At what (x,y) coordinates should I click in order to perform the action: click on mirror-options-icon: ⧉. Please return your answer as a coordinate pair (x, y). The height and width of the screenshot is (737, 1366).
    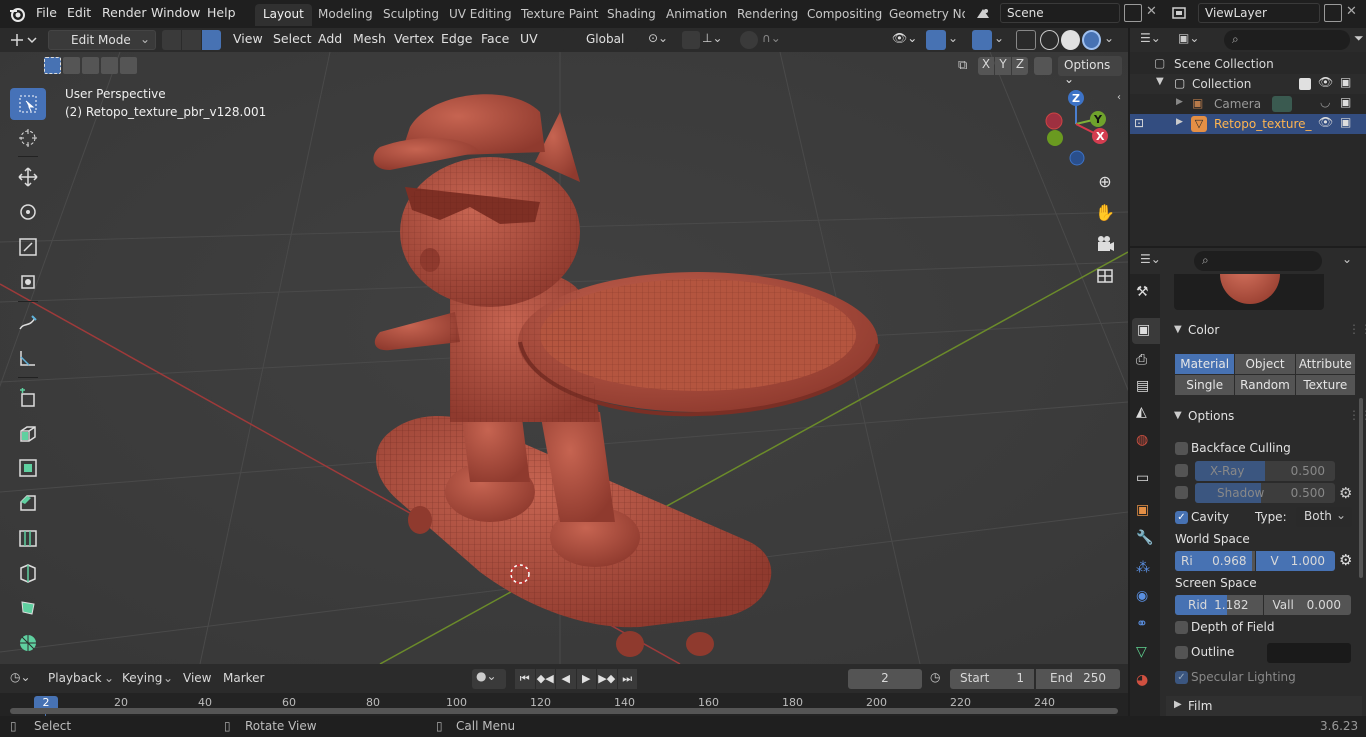
    Looking at the image, I should click on (967, 67).